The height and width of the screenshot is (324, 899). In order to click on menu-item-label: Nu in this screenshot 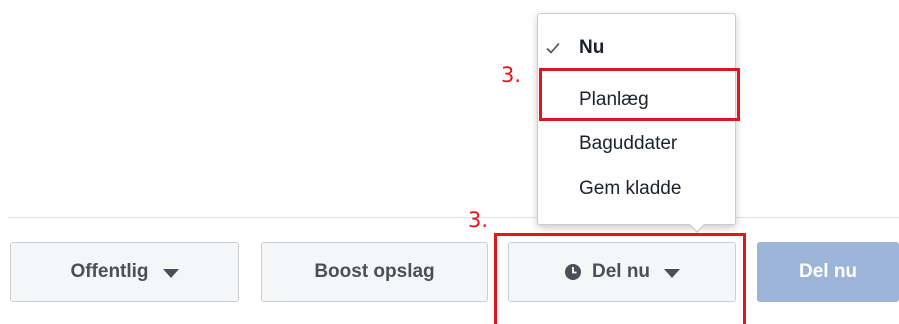, I will do `click(592, 47)`.